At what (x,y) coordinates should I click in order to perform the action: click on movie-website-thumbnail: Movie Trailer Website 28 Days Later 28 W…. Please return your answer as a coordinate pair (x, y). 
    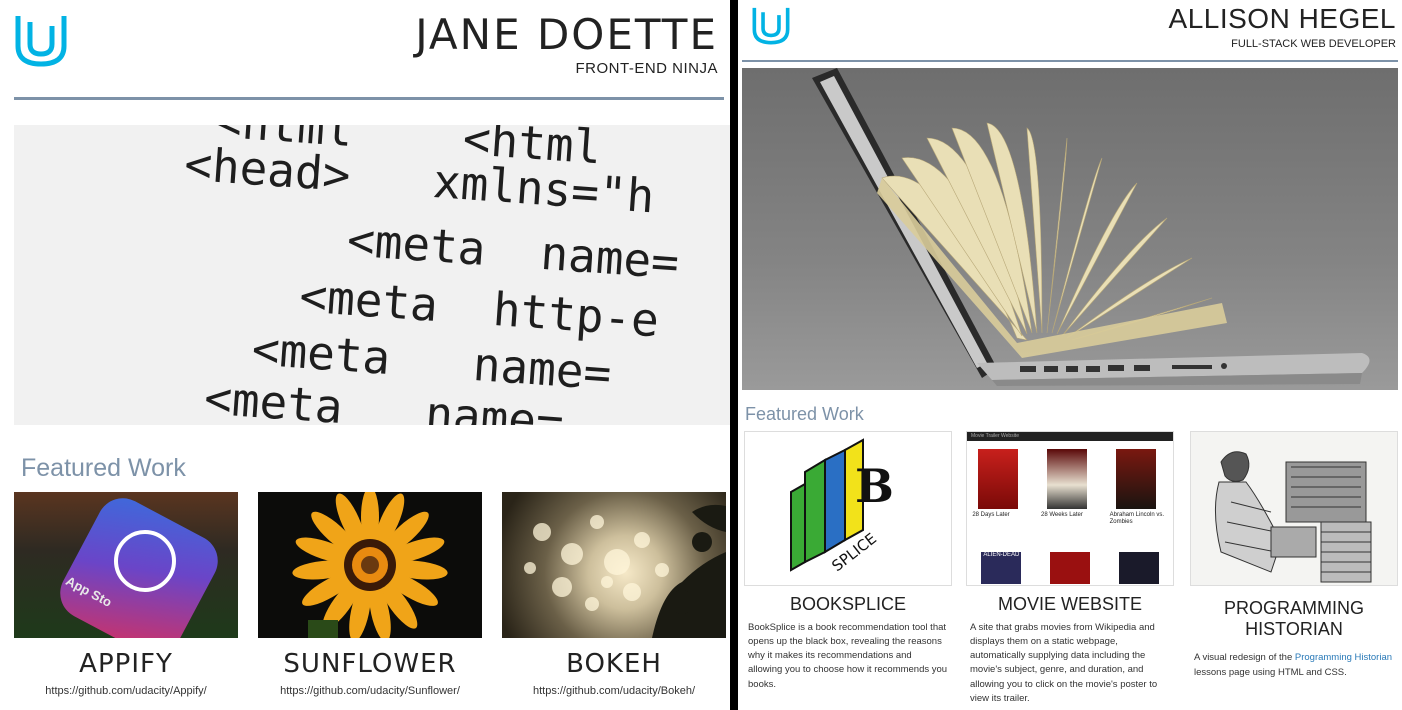
    Looking at the image, I should click on (1070, 508).